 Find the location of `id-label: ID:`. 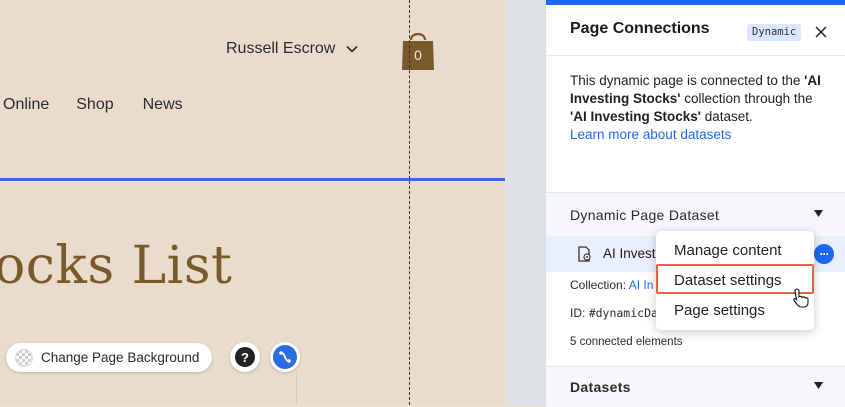

id-label: ID: is located at coordinates (578, 313).